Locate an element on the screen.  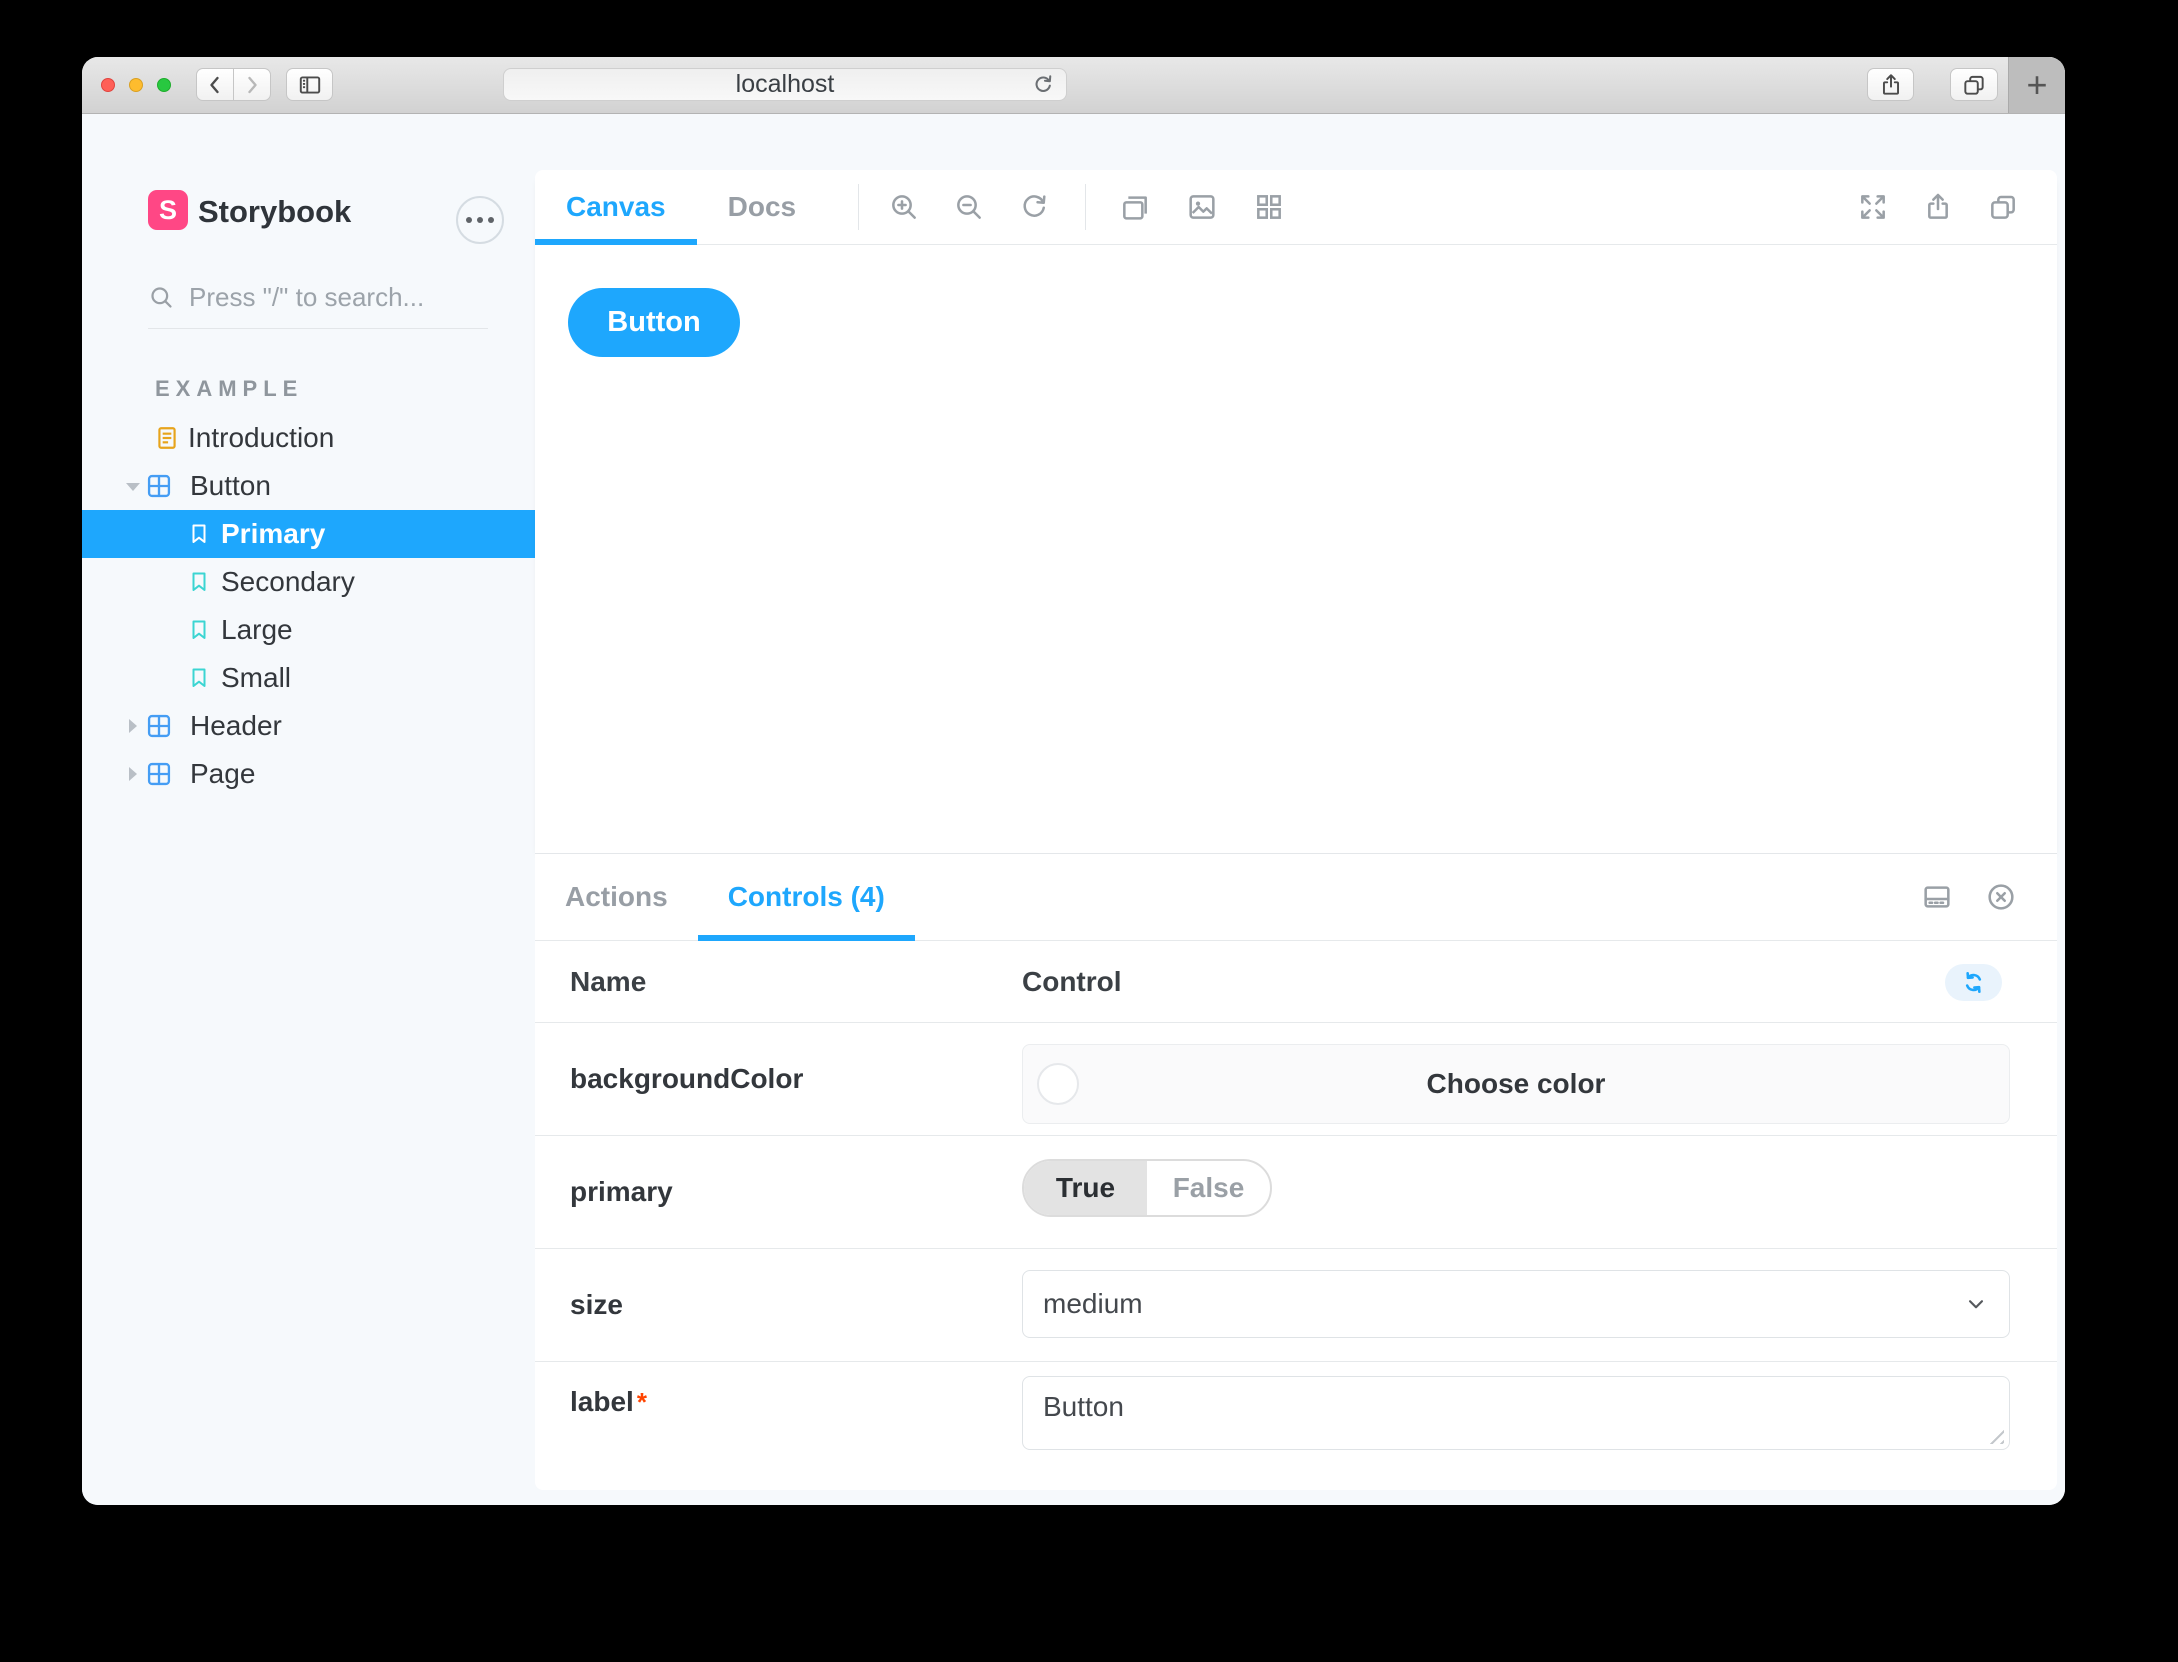
storybook-logo: S is located at coordinates (168, 210).